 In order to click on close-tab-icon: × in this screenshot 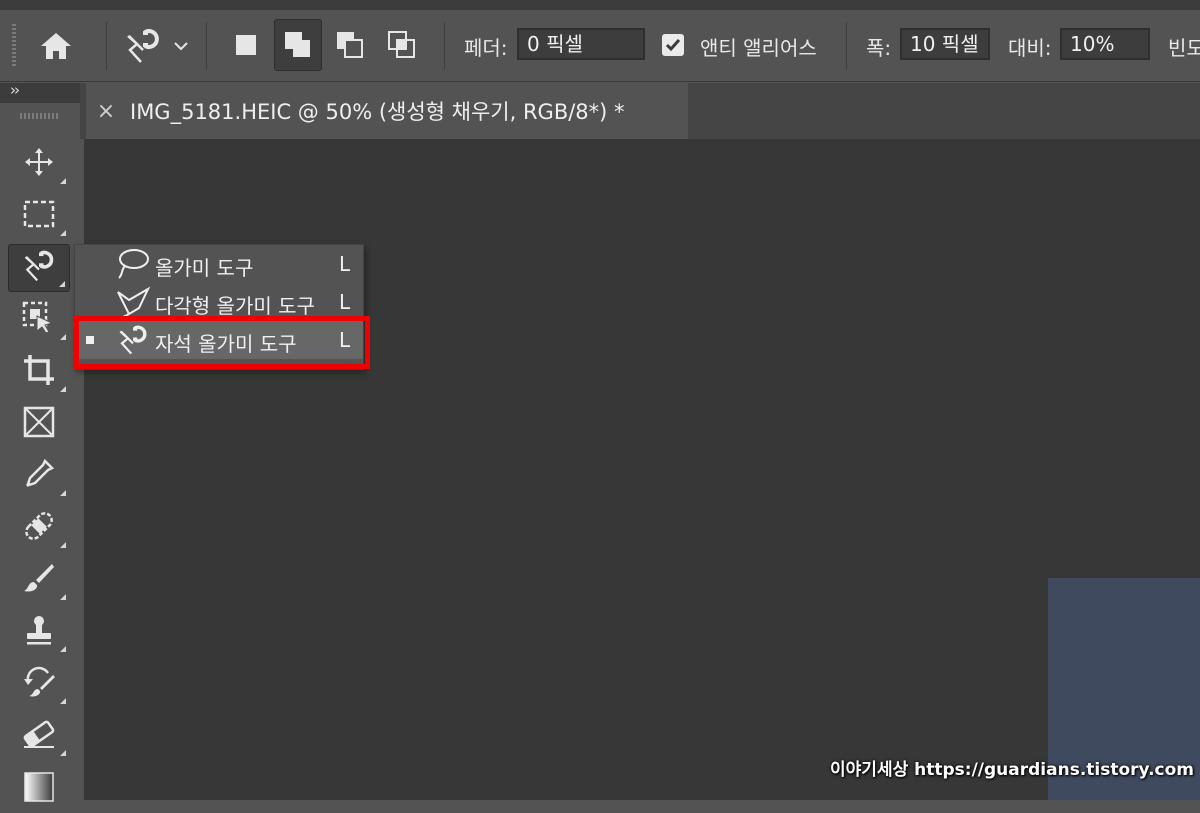, I will do `click(106, 111)`.